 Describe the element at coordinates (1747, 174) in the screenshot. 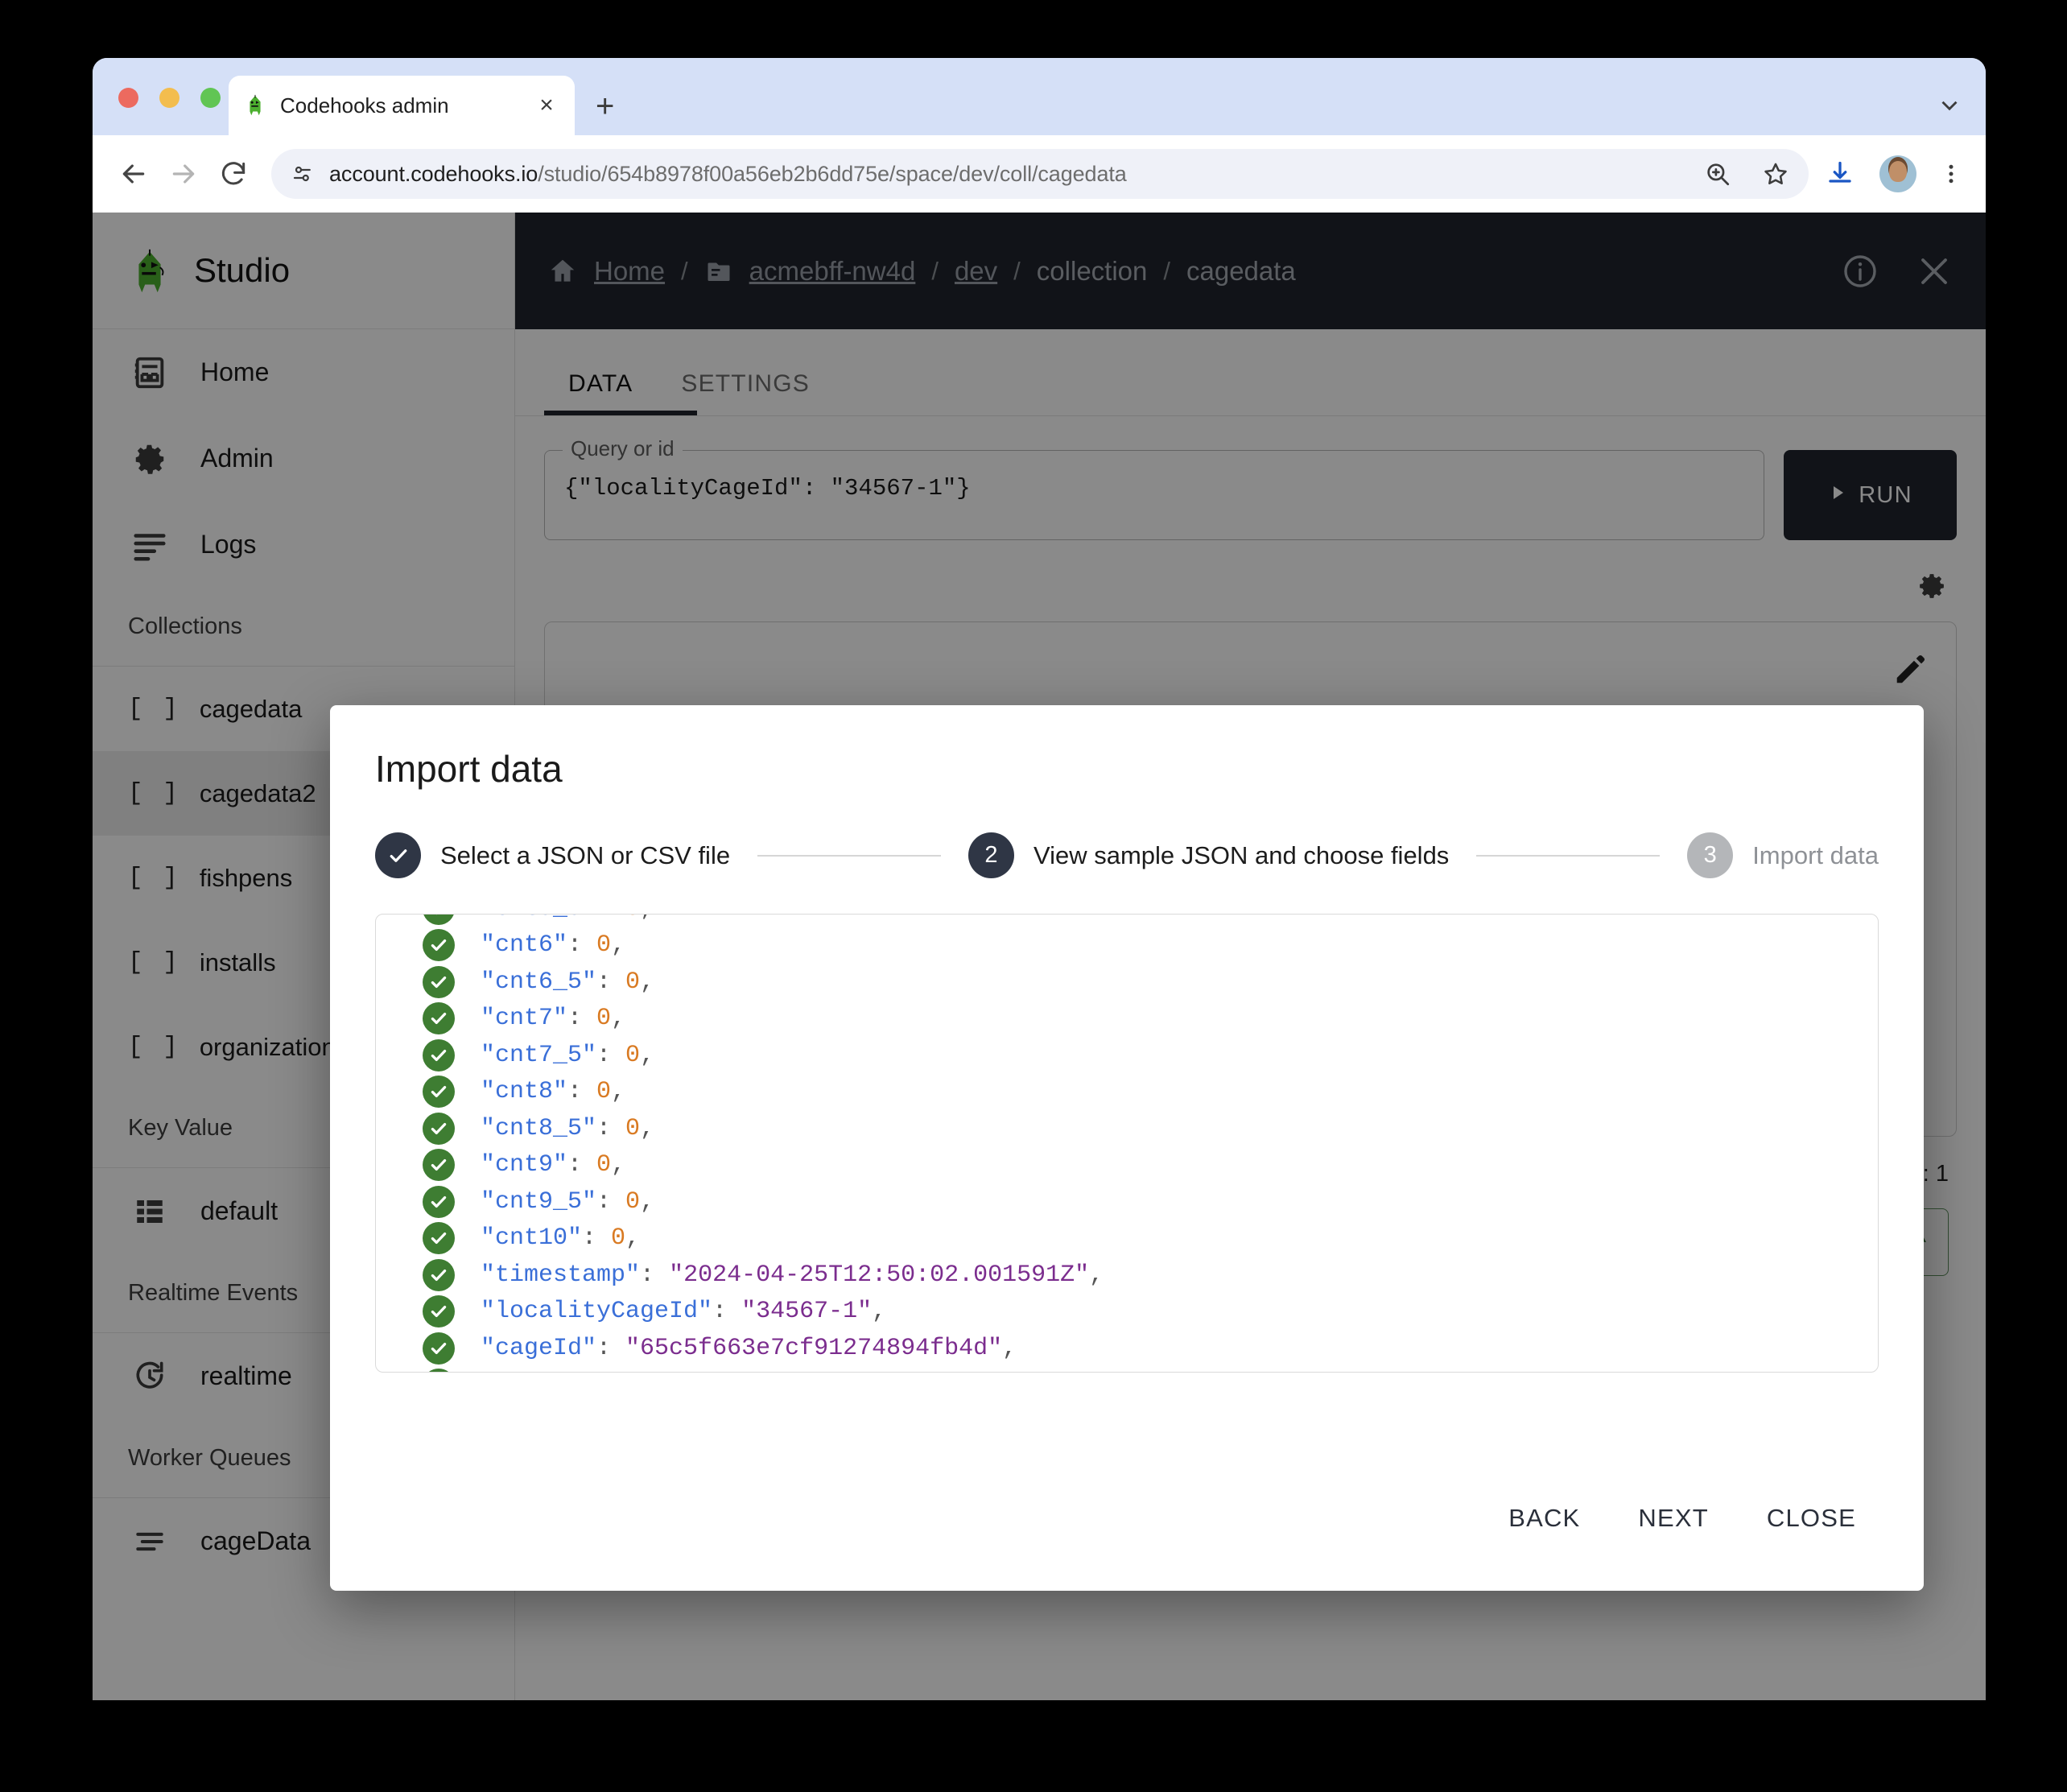

I see `omnibox-actions` at that location.